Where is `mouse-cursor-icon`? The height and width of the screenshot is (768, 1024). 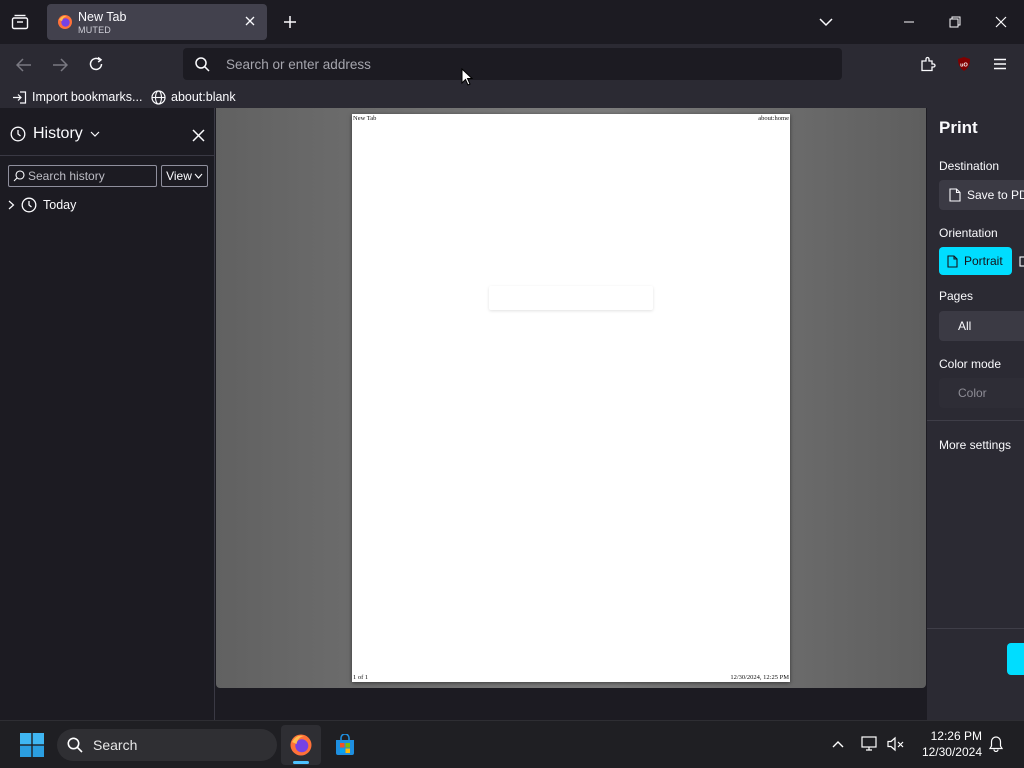 mouse-cursor-icon is located at coordinates (467, 77).